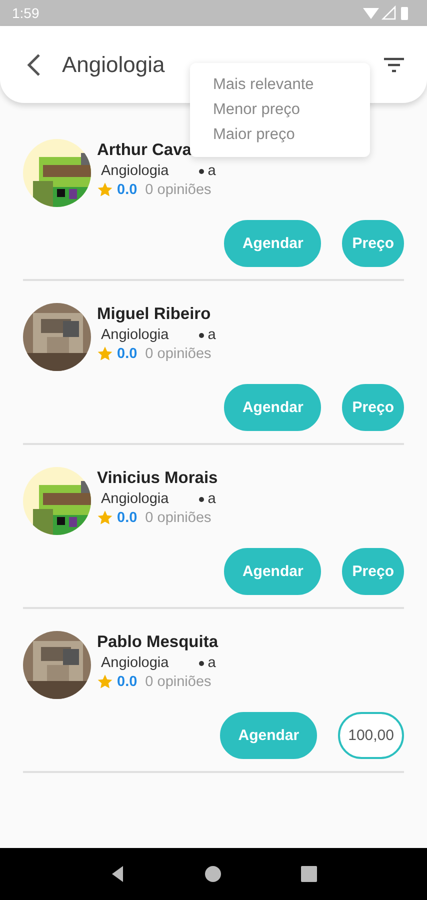 Image resolution: width=427 pixels, height=900 pixels. Describe the element at coordinates (154, 314) in the screenshot. I see `doctor-name: Miguel Ribeiro` at that location.